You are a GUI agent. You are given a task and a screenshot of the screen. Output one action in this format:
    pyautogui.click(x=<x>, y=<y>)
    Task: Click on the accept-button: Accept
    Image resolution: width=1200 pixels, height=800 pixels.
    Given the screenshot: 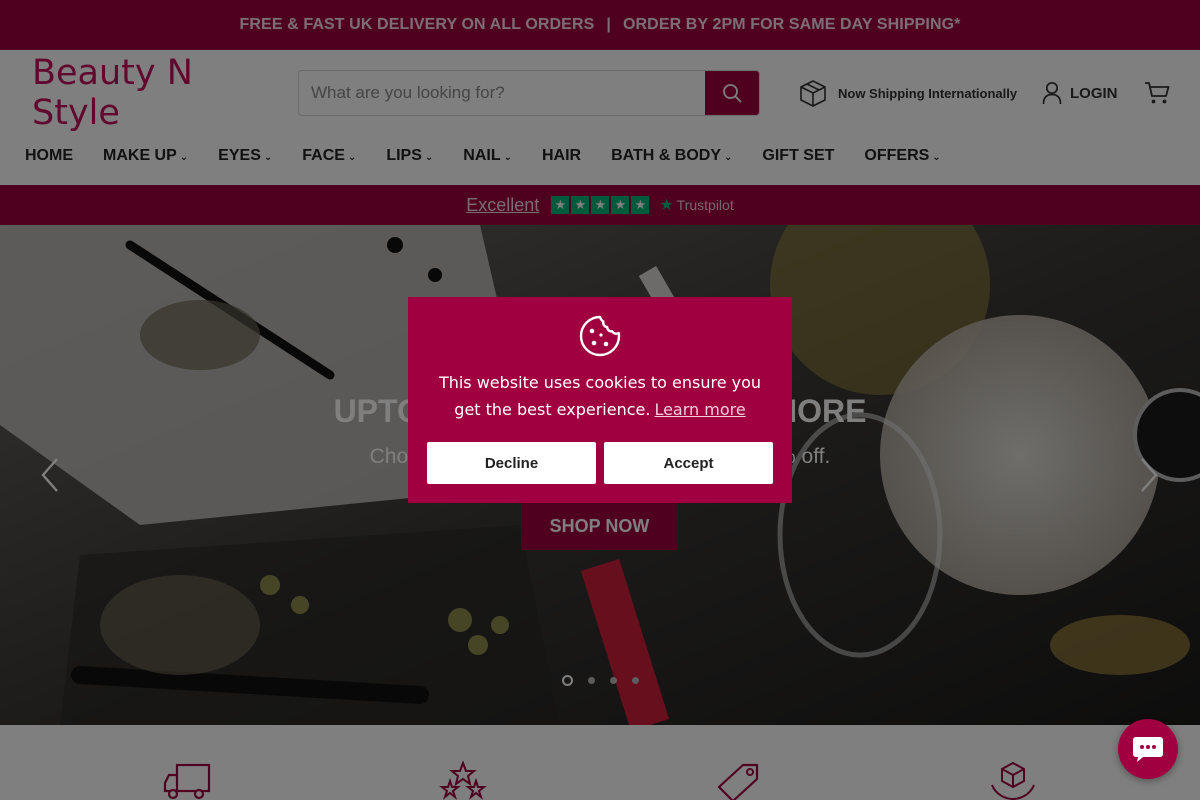 What is the action you would take?
    pyautogui.click(x=688, y=463)
    